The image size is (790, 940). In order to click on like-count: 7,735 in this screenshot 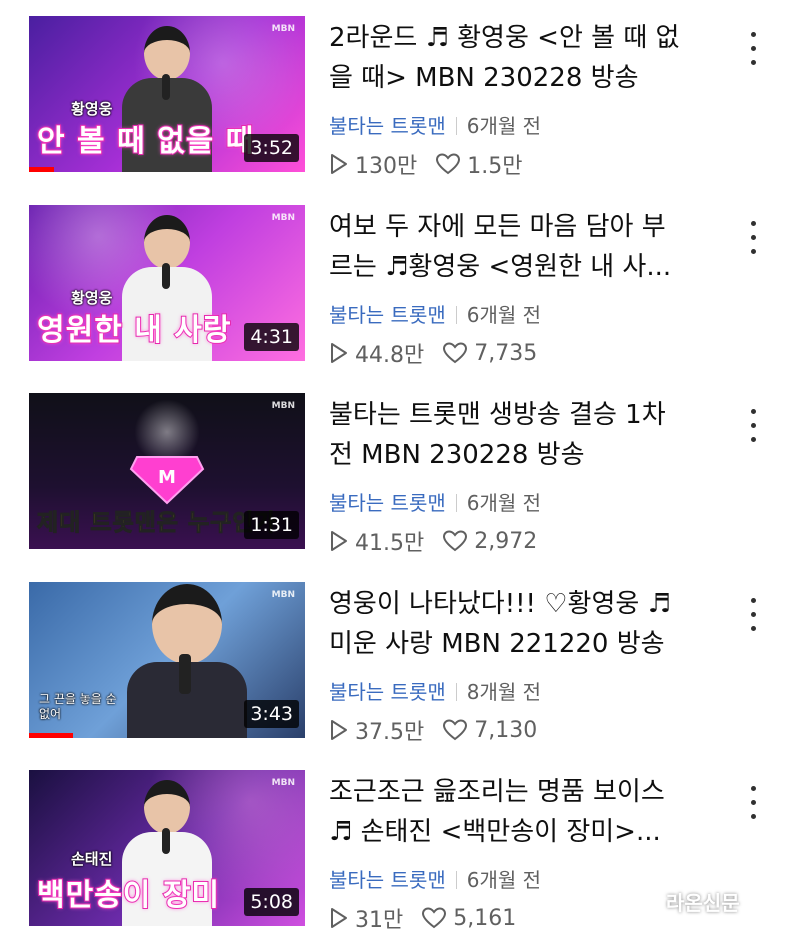, I will do `click(506, 353)`.